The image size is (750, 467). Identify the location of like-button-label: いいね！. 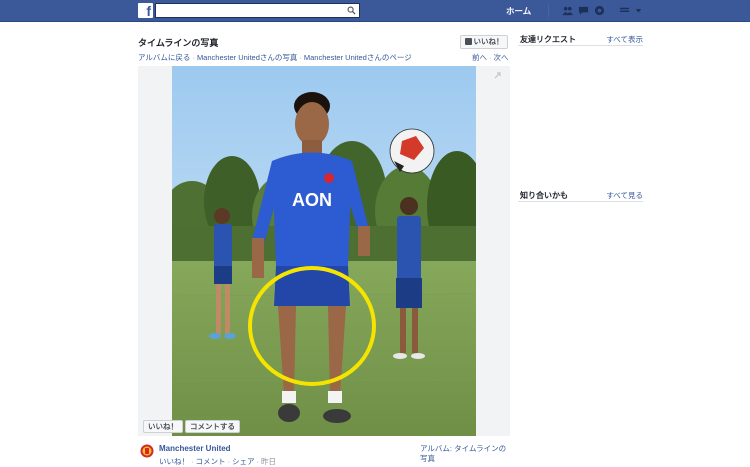
(488, 41).